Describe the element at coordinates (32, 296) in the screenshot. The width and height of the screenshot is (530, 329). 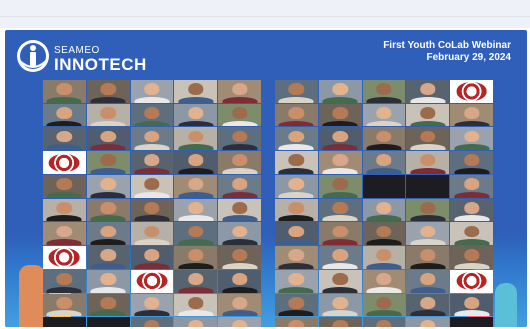
I see `illustrated-figure` at that location.